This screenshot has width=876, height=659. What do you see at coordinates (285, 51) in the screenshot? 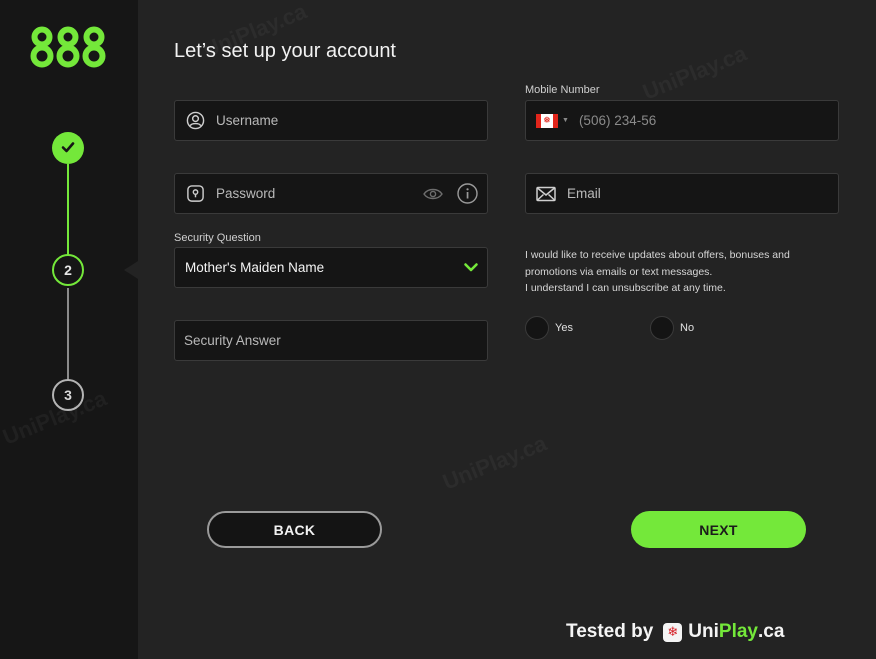
I see `page-title: Let’s set up your account` at bounding box center [285, 51].